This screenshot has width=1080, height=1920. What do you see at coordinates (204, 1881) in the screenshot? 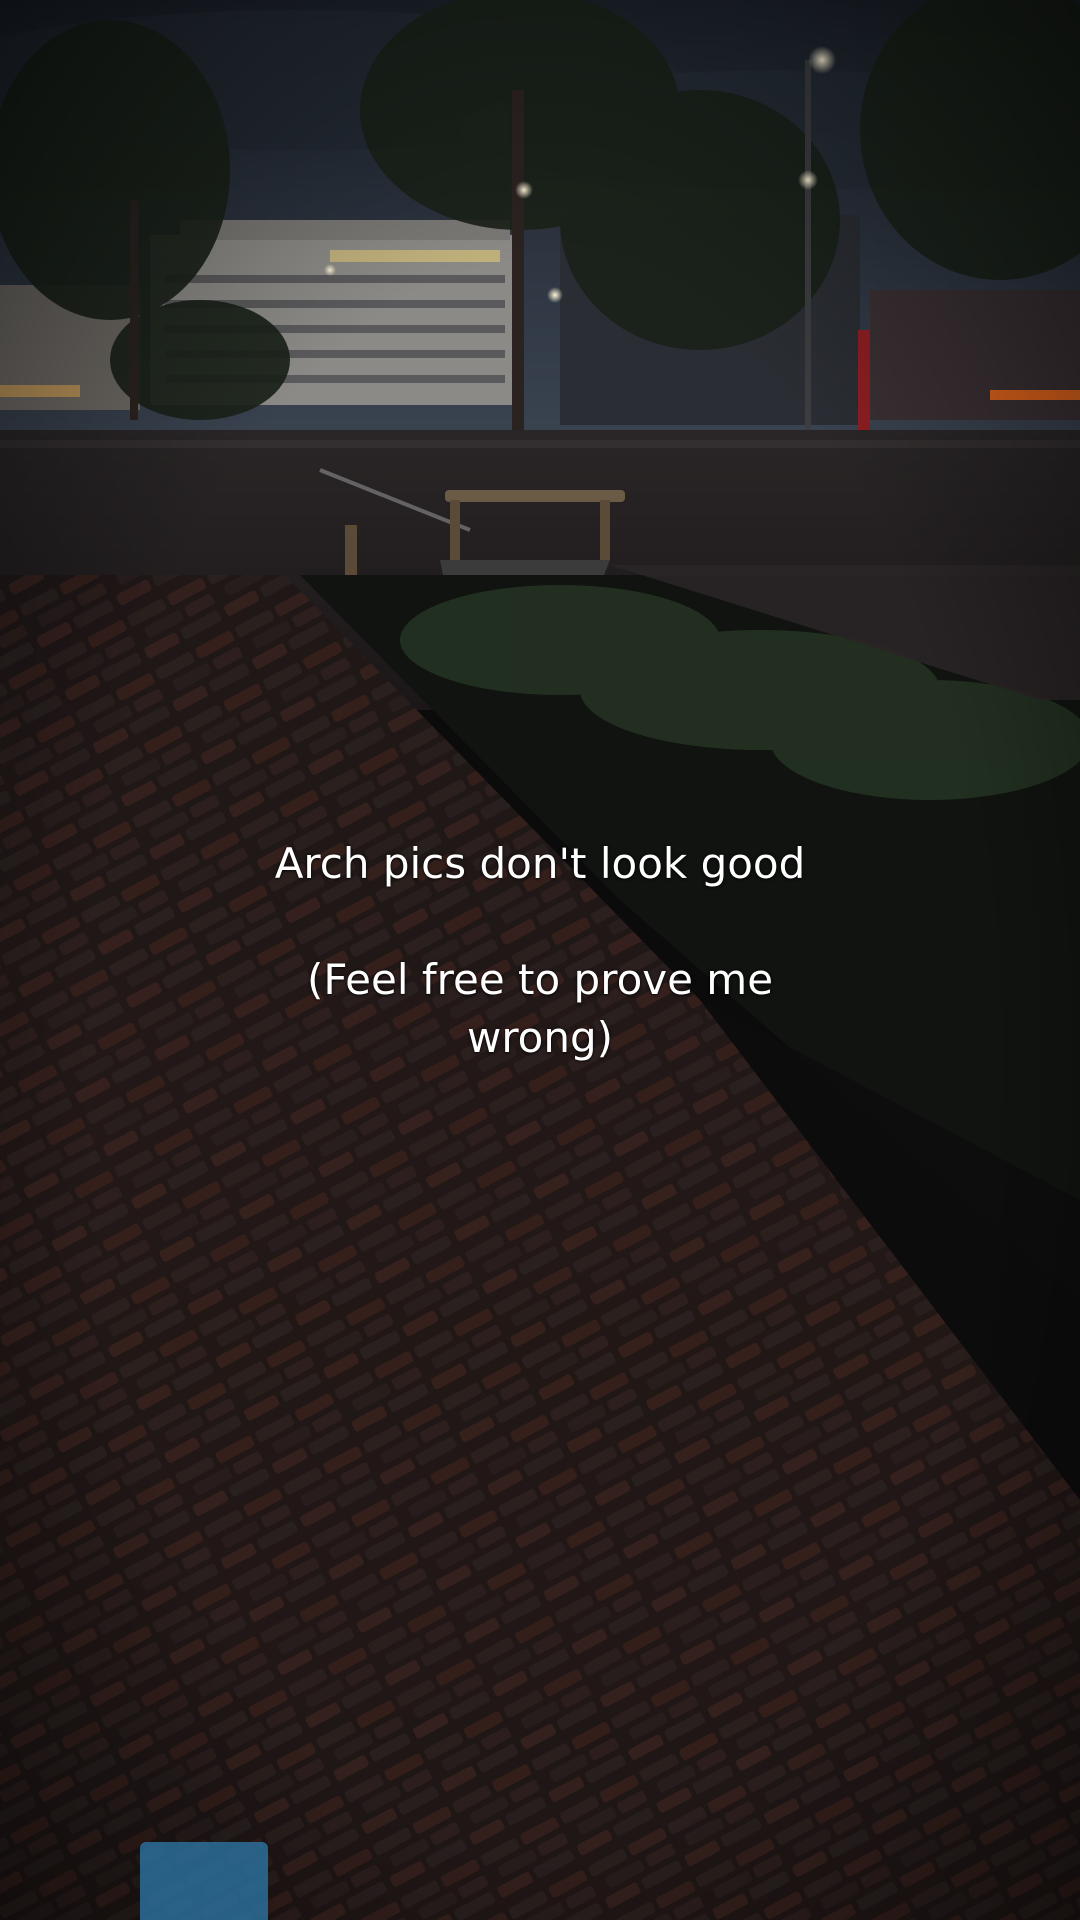
I see `blue-sign-fragment` at bounding box center [204, 1881].